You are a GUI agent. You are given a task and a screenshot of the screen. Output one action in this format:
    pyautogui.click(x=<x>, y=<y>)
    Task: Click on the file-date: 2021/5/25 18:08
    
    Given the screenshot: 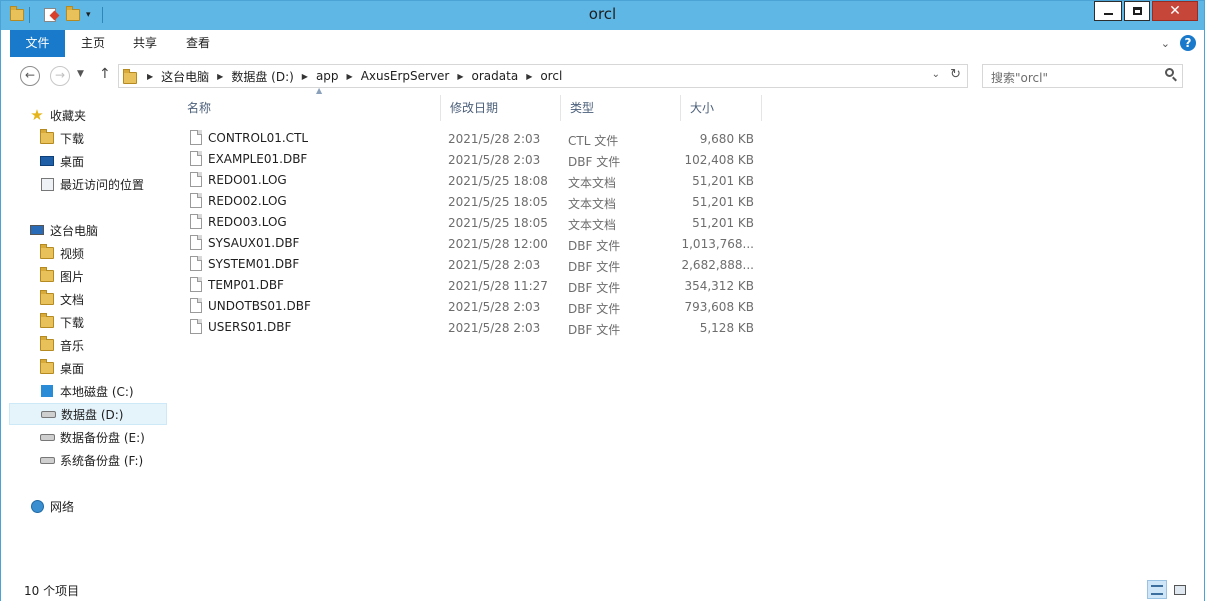 What is the action you would take?
    pyautogui.click(x=498, y=181)
    